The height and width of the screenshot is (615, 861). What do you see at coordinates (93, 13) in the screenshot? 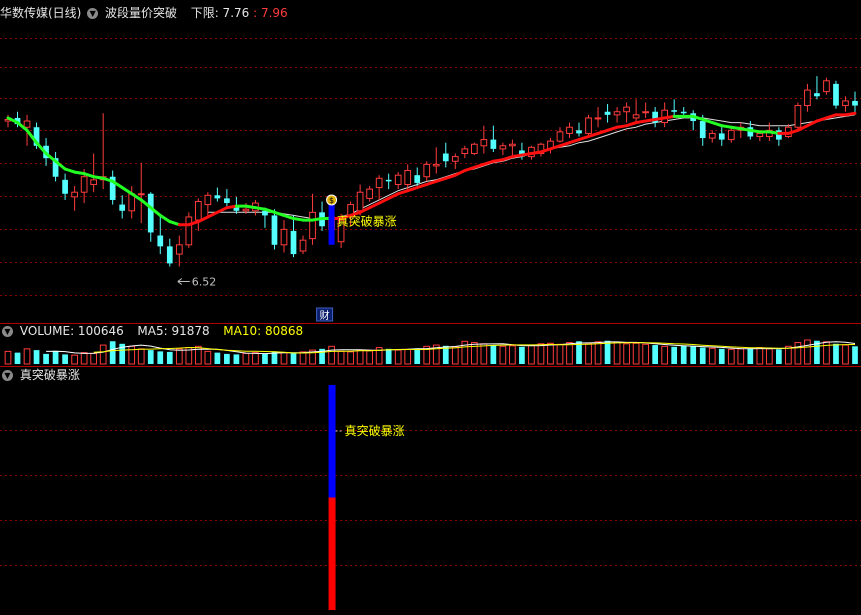
I see `collapse-toggle-icon: ▼` at bounding box center [93, 13].